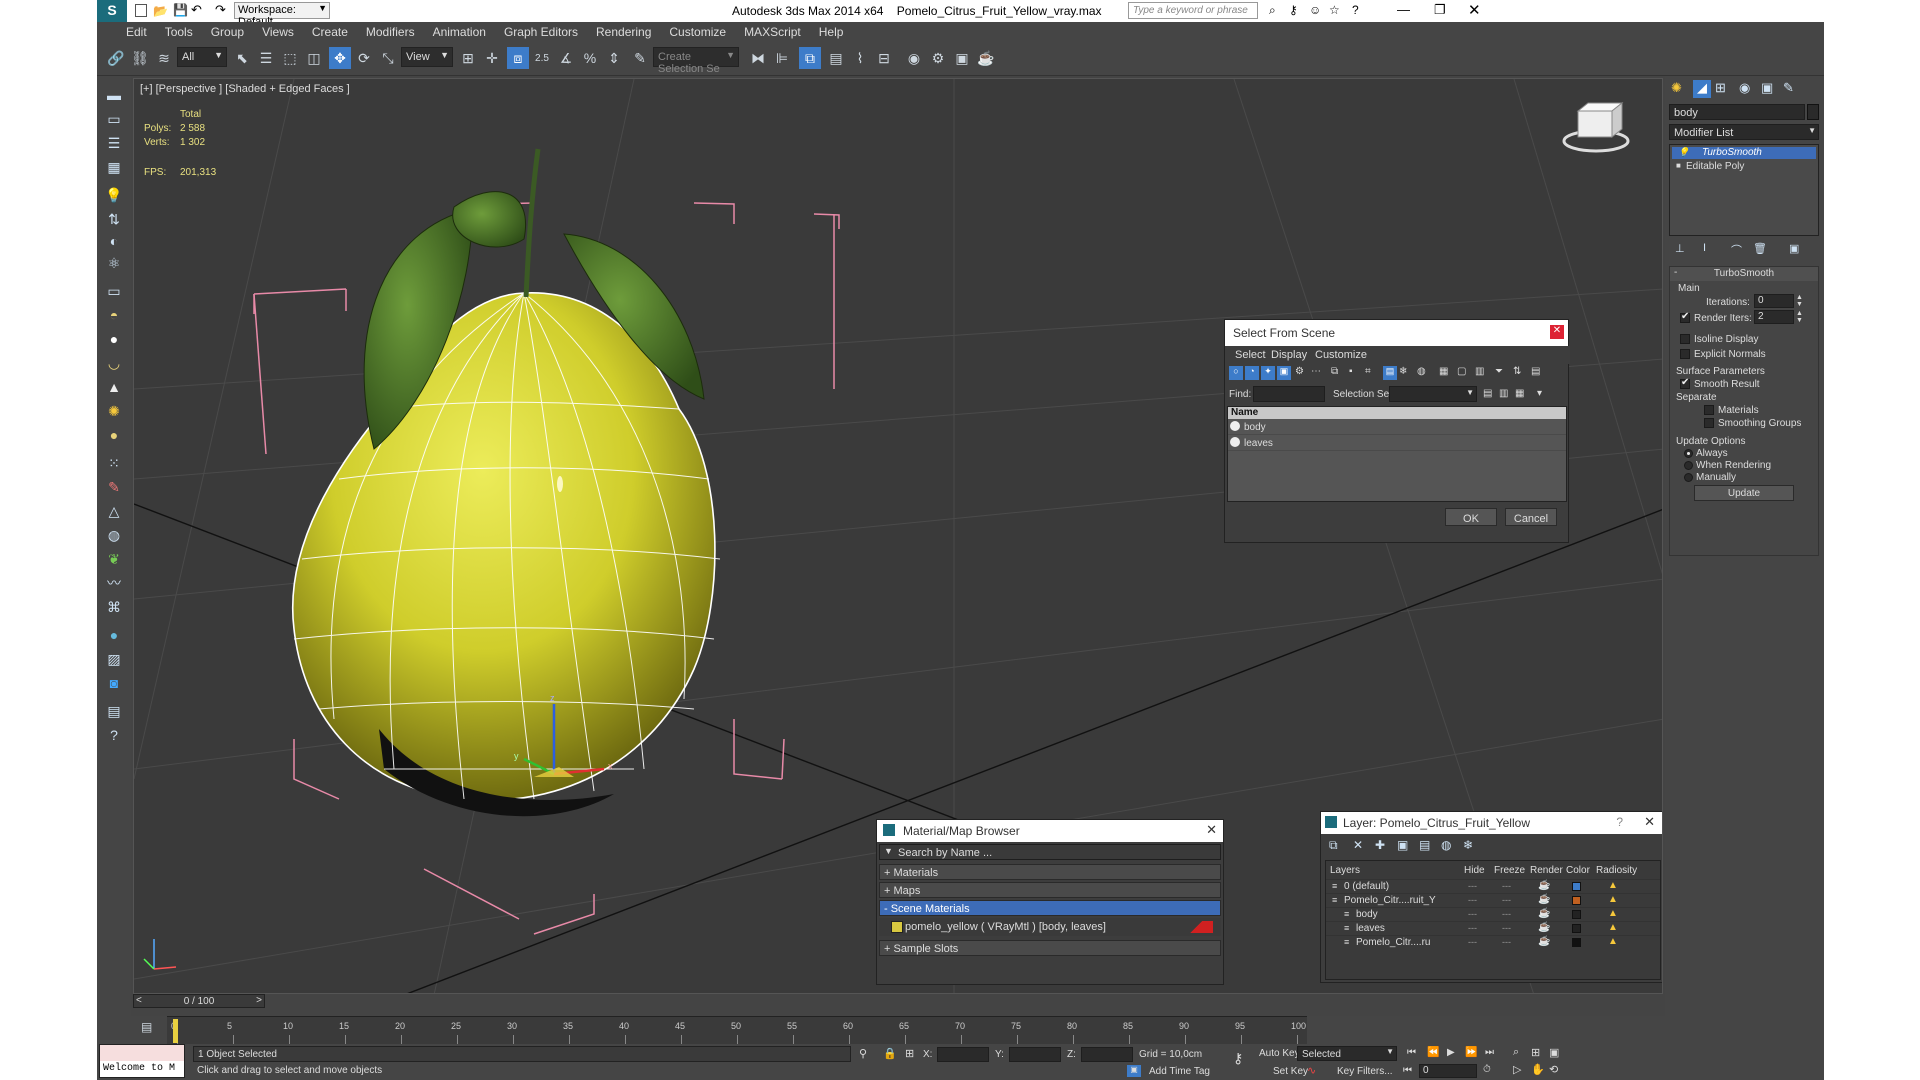  I want to click on selection-set-combo: ▼, so click(1433, 394).